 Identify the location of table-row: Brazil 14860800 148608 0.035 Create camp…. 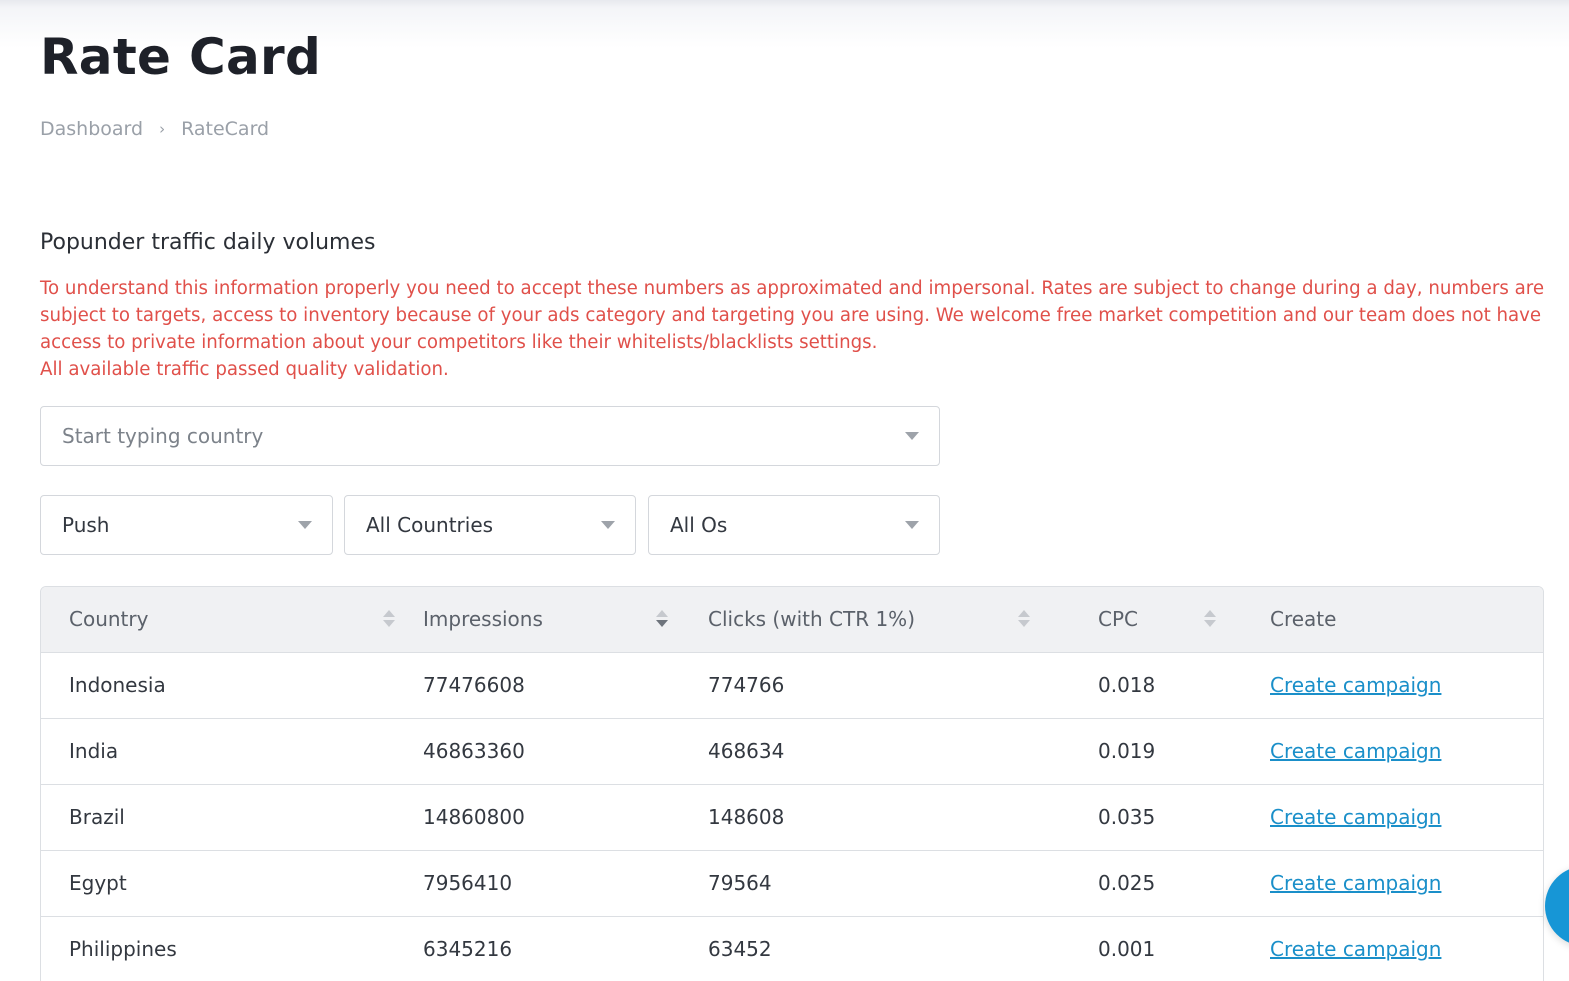
(792, 817).